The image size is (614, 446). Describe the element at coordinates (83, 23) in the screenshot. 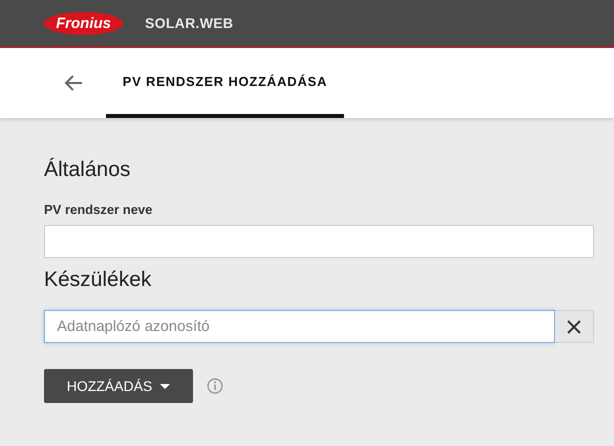

I see `logo: Fronius` at that location.